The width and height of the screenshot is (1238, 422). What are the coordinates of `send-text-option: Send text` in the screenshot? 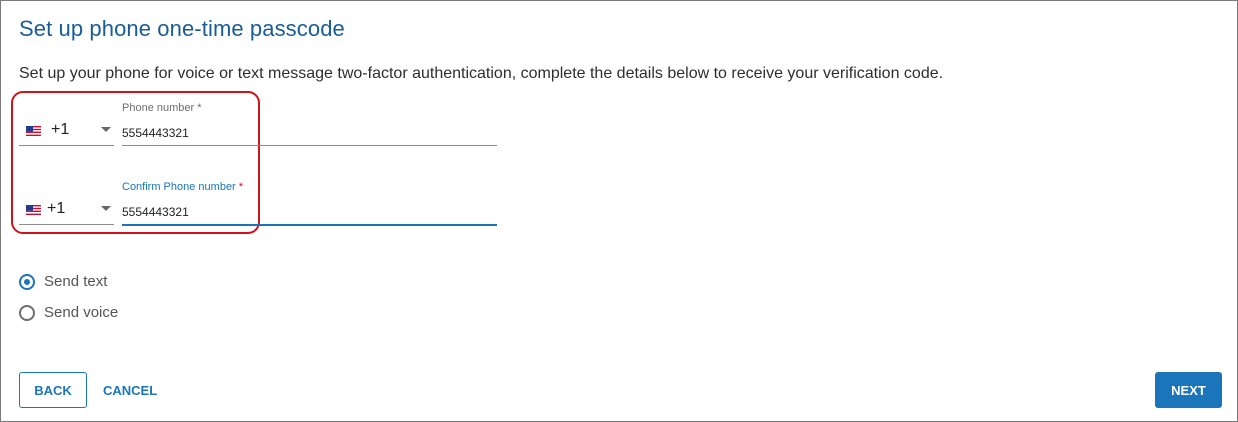 It's located at (63, 281).